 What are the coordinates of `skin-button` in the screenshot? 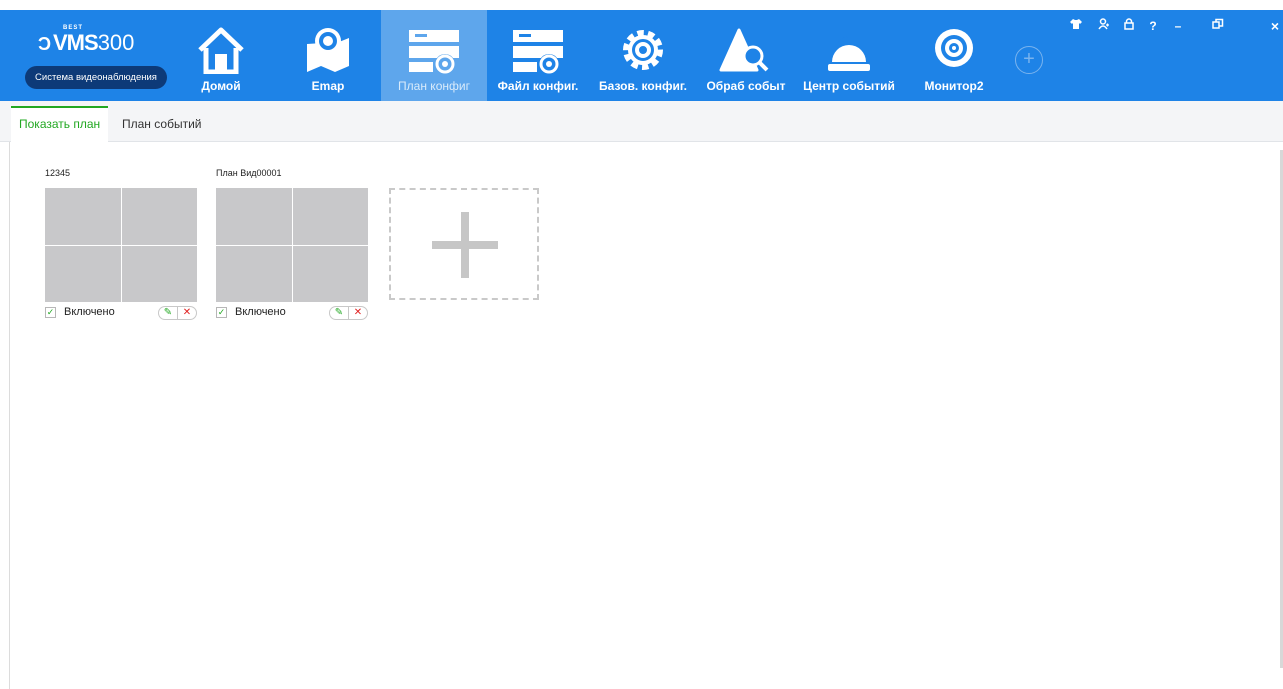 It's located at (1076, 26).